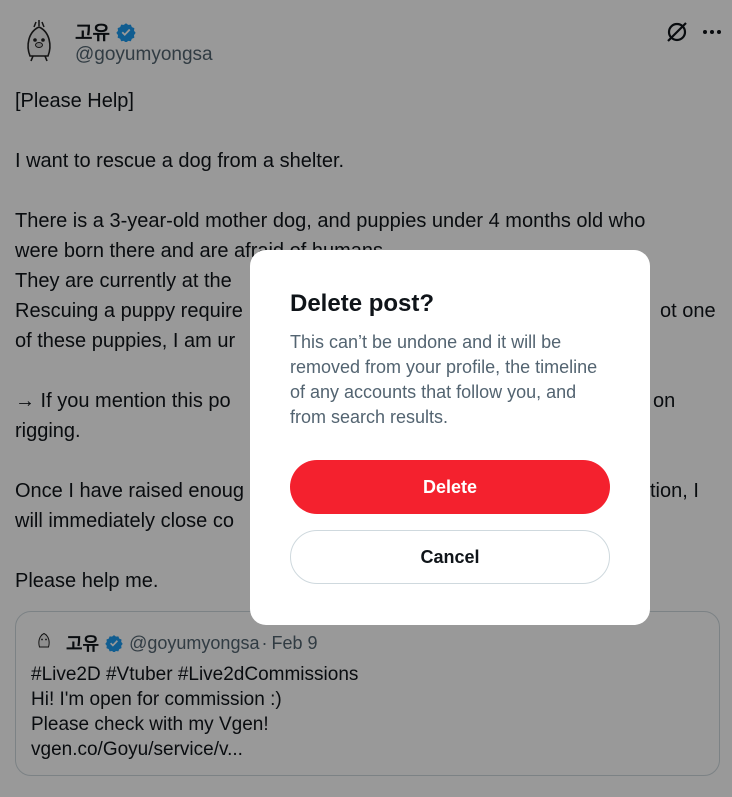 The width and height of the screenshot is (732, 797). Describe the element at coordinates (362, 303) in the screenshot. I see `dialog-title: Delete post?` at that location.